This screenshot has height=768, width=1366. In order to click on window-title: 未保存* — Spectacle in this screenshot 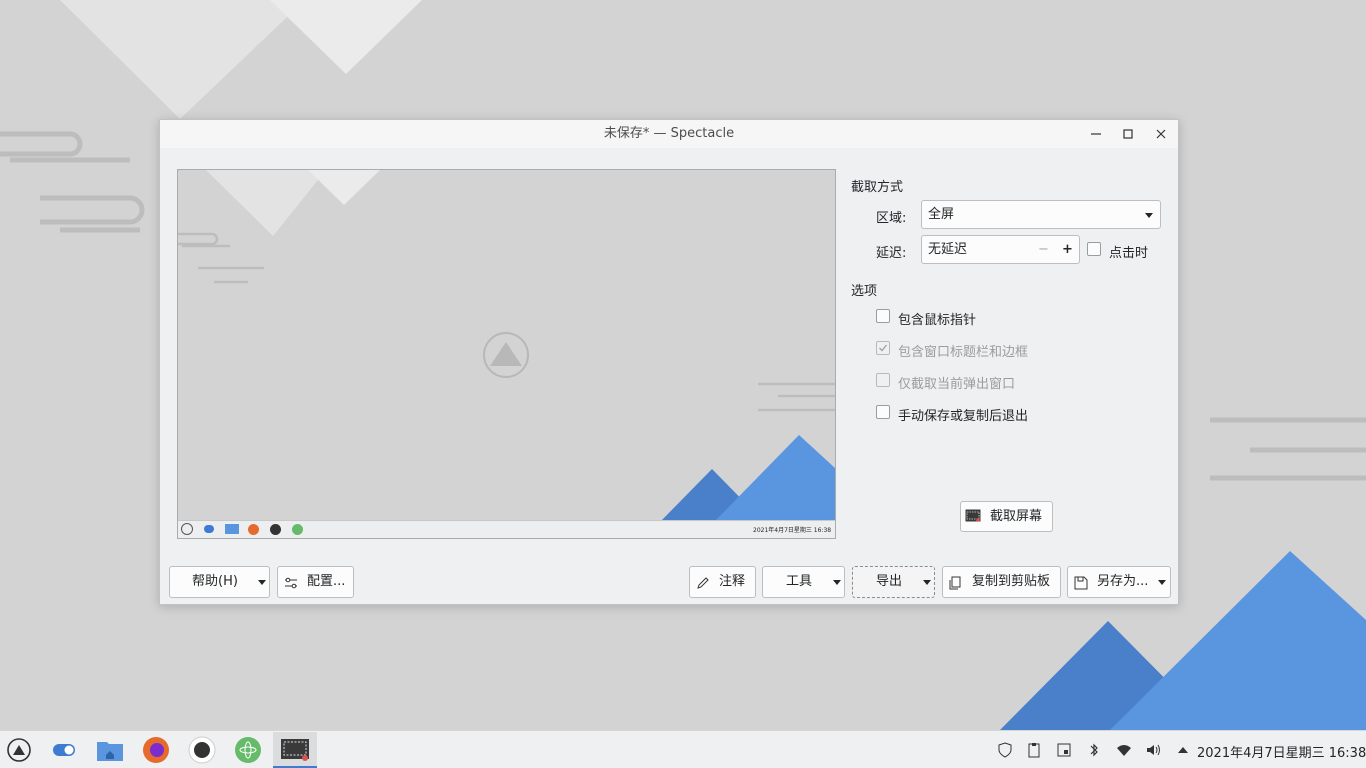, I will do `click(669, 133)`.